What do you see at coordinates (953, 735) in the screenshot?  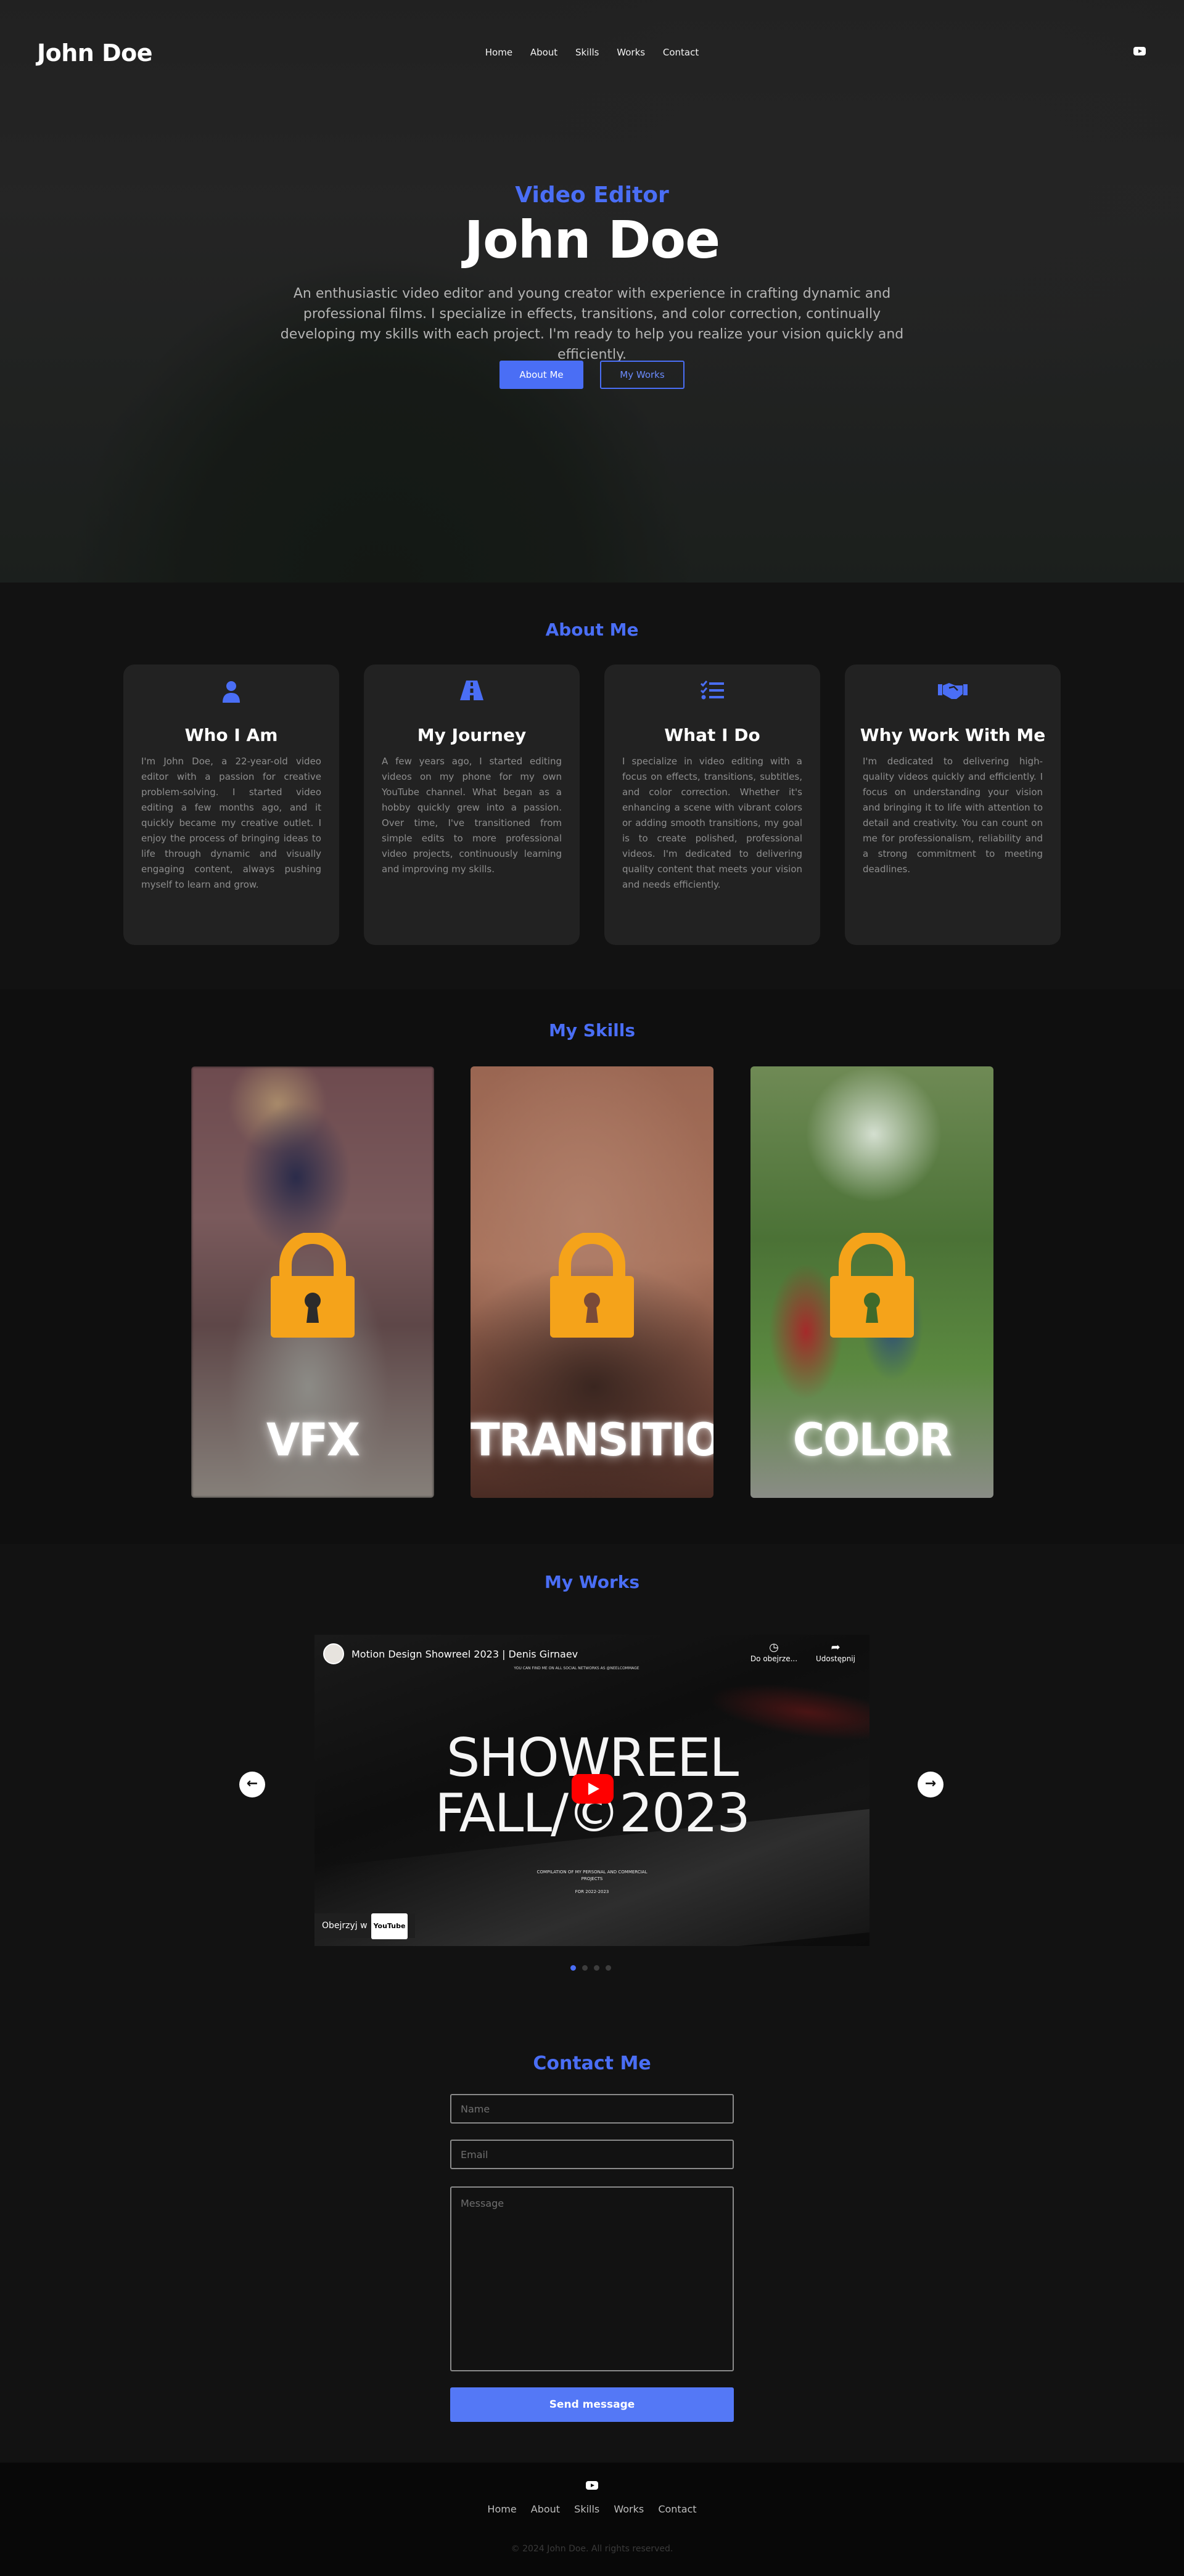 I see `card-heading: Why Work With Me` at bounding box center [953, 735].